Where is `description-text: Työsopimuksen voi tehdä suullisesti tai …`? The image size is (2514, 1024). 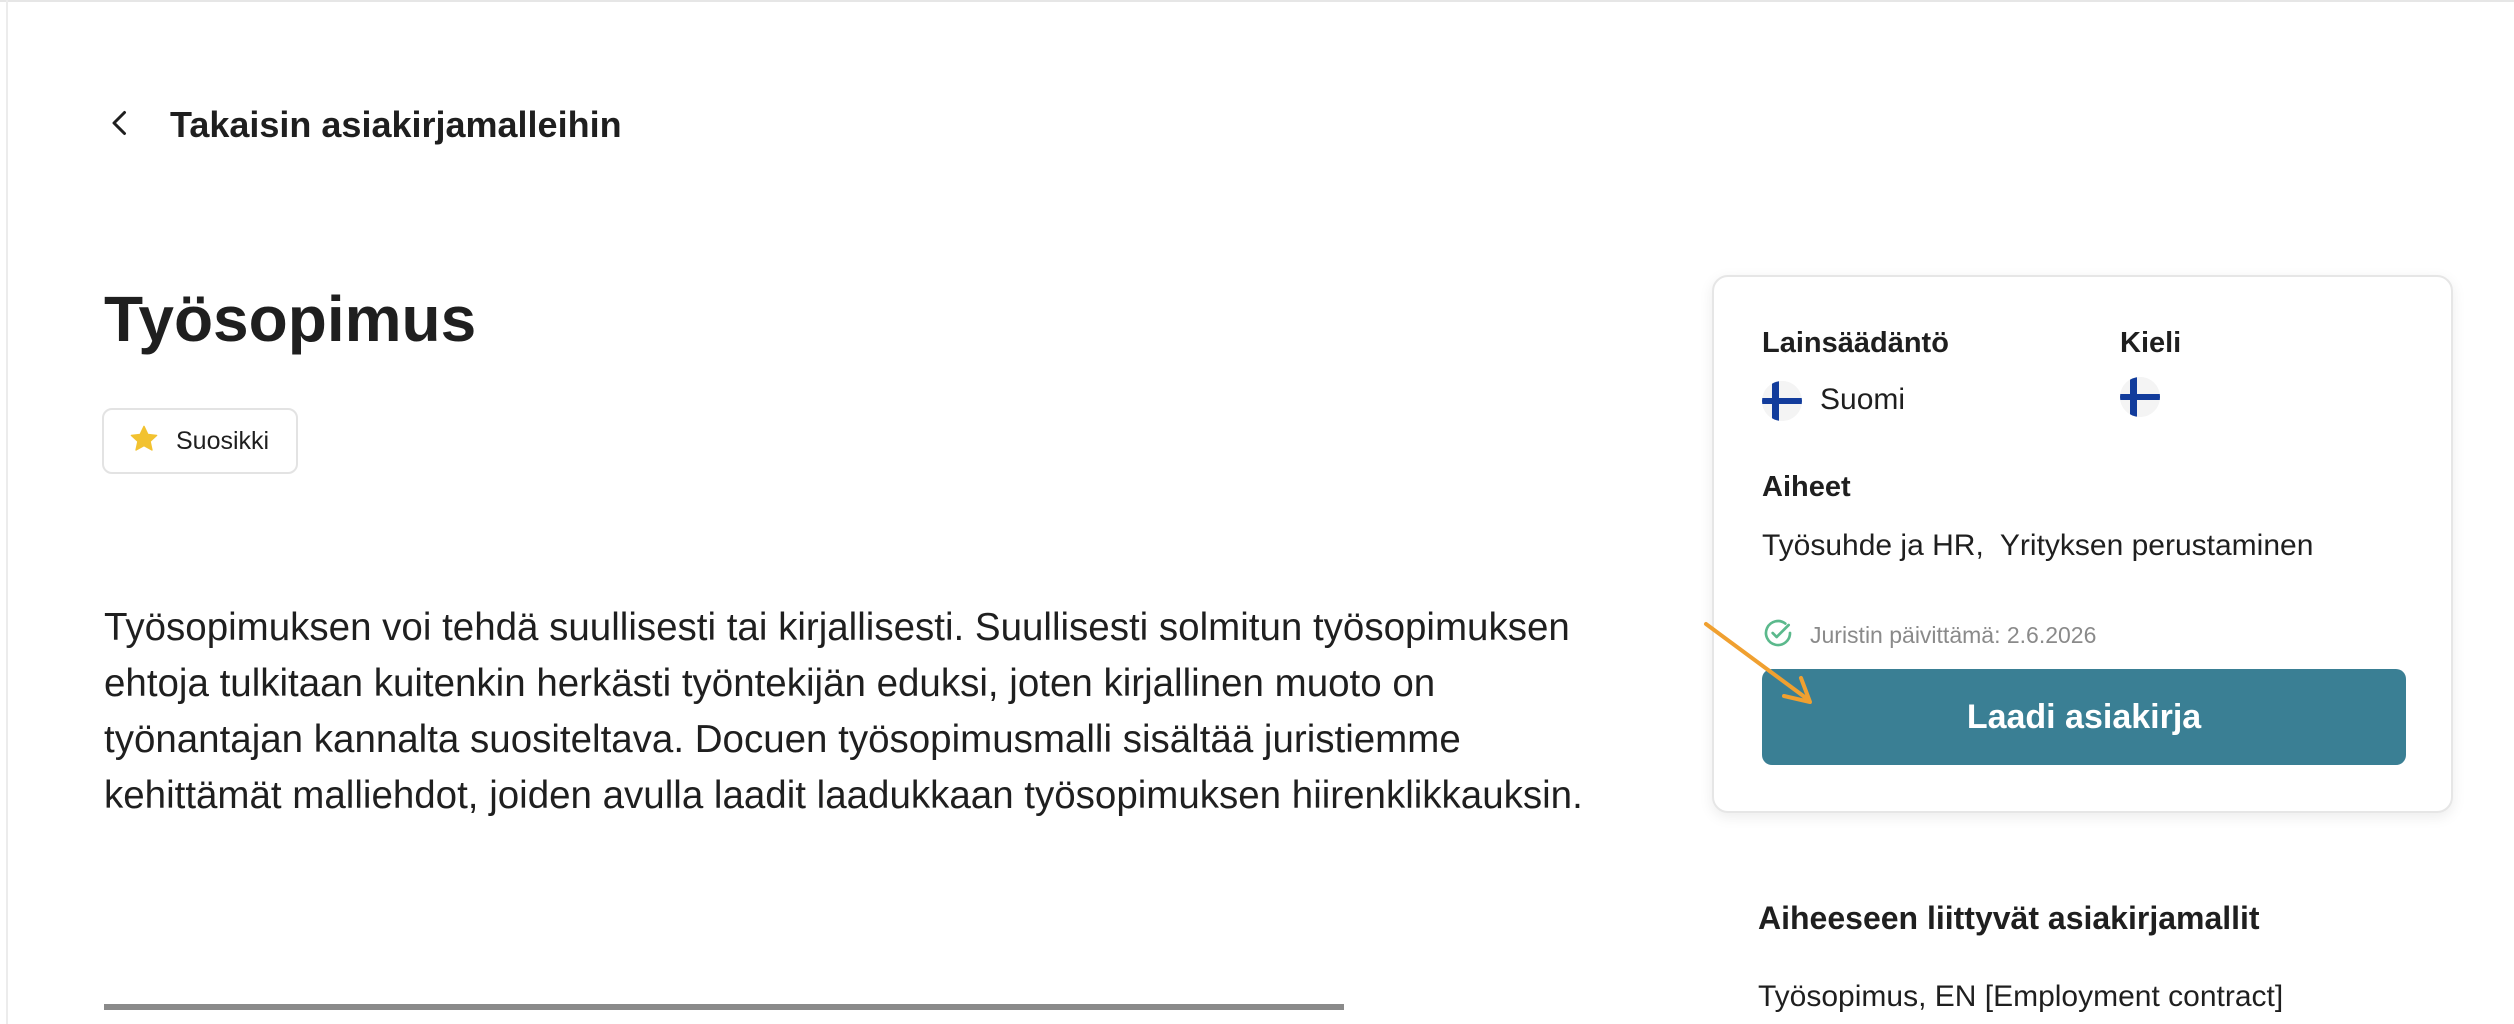 description-text: Työsopimuksen voi tehdä suullisesti tai … is located at coordinates (843, 711).